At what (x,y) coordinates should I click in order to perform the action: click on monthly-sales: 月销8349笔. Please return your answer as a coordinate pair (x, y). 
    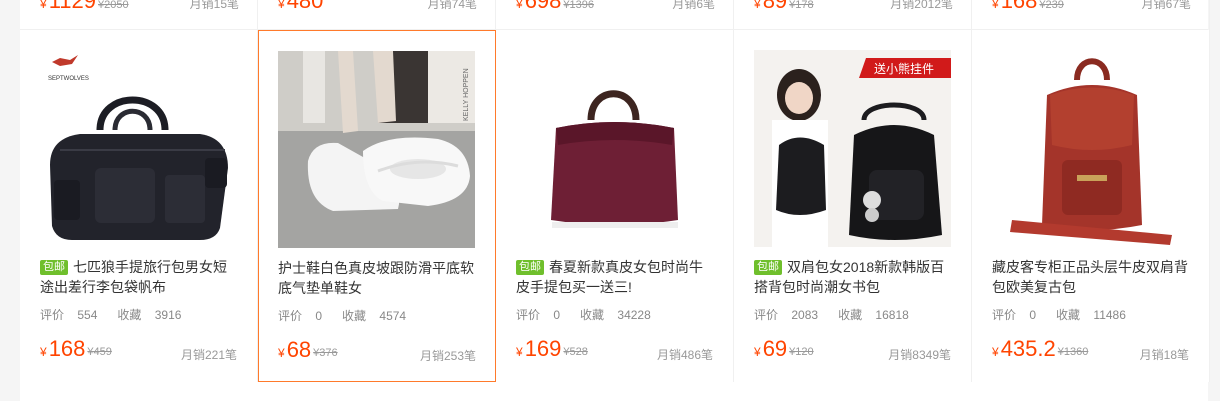
    Looking at the image, I should click on (919, 355).